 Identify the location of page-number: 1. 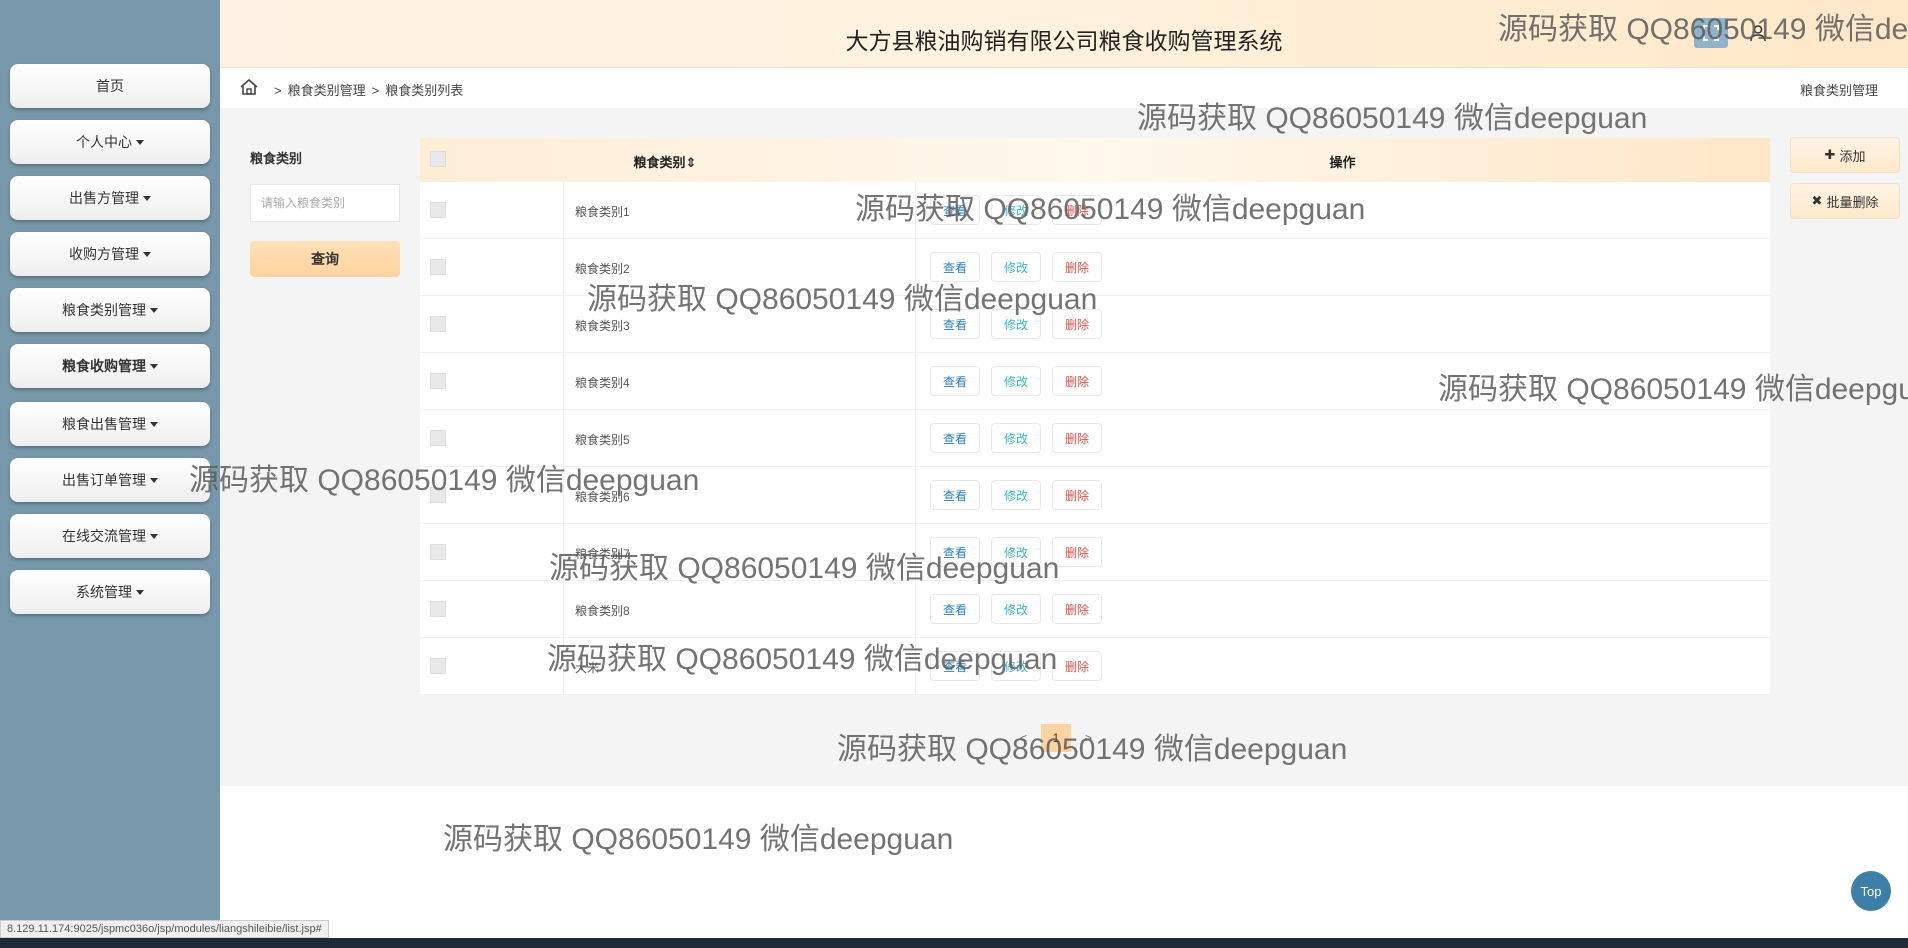
(1056, 738).